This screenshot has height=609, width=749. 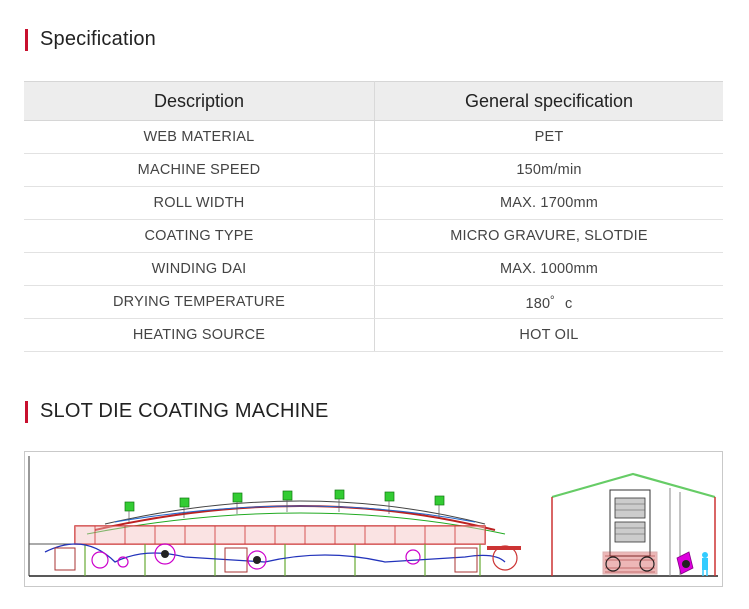 What do you see at coordinates (548, 170) in the screenshot?
I see `row-value: 150m/min` at bounding box center [548, 170].